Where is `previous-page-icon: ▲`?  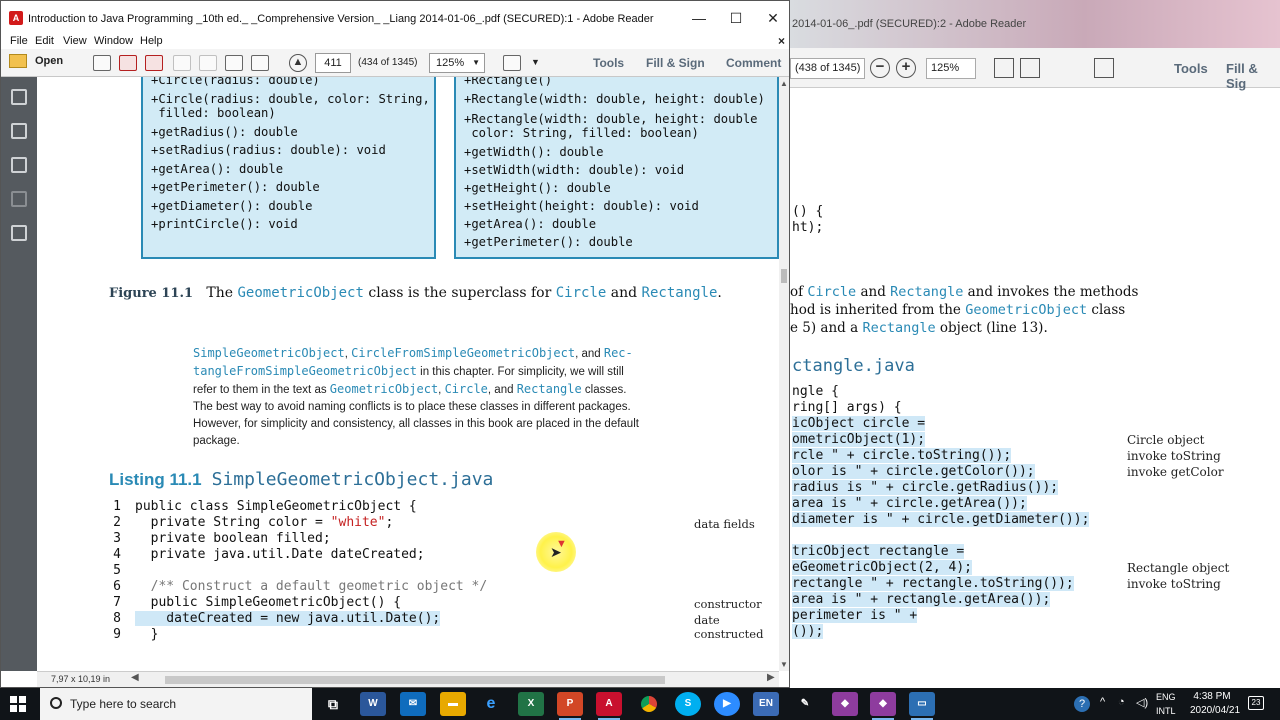
previous-page-icon: ▲ is located at coordinates (298, 63).